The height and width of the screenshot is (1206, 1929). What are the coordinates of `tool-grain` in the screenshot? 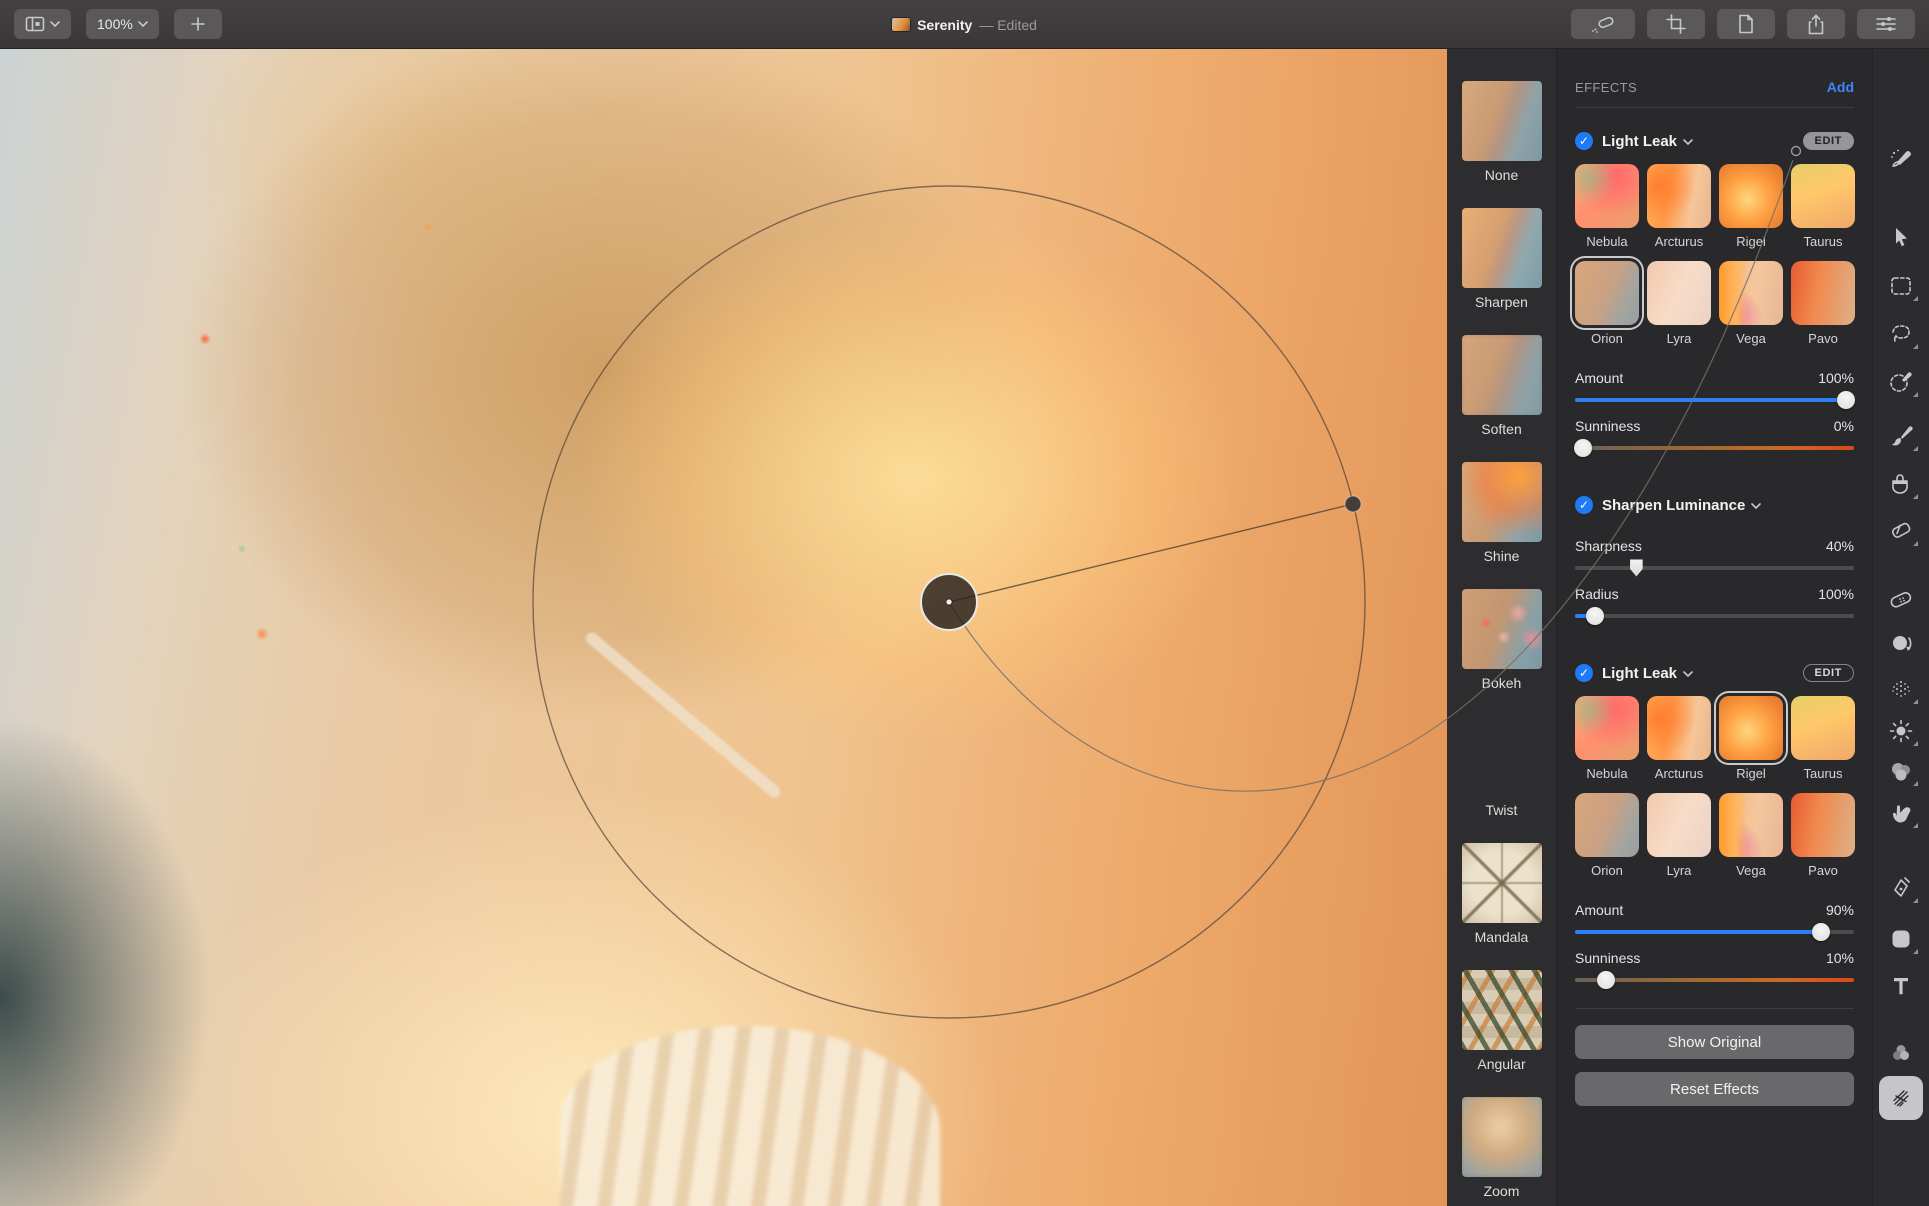 It's located at (1901, 689).